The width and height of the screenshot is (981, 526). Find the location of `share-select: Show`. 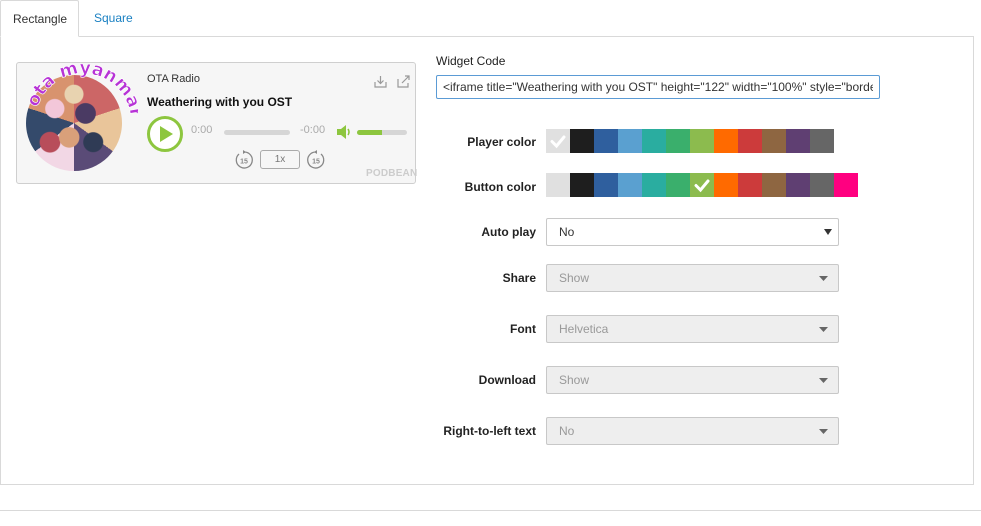

share-select: Show is located at coordinates (692, 278).